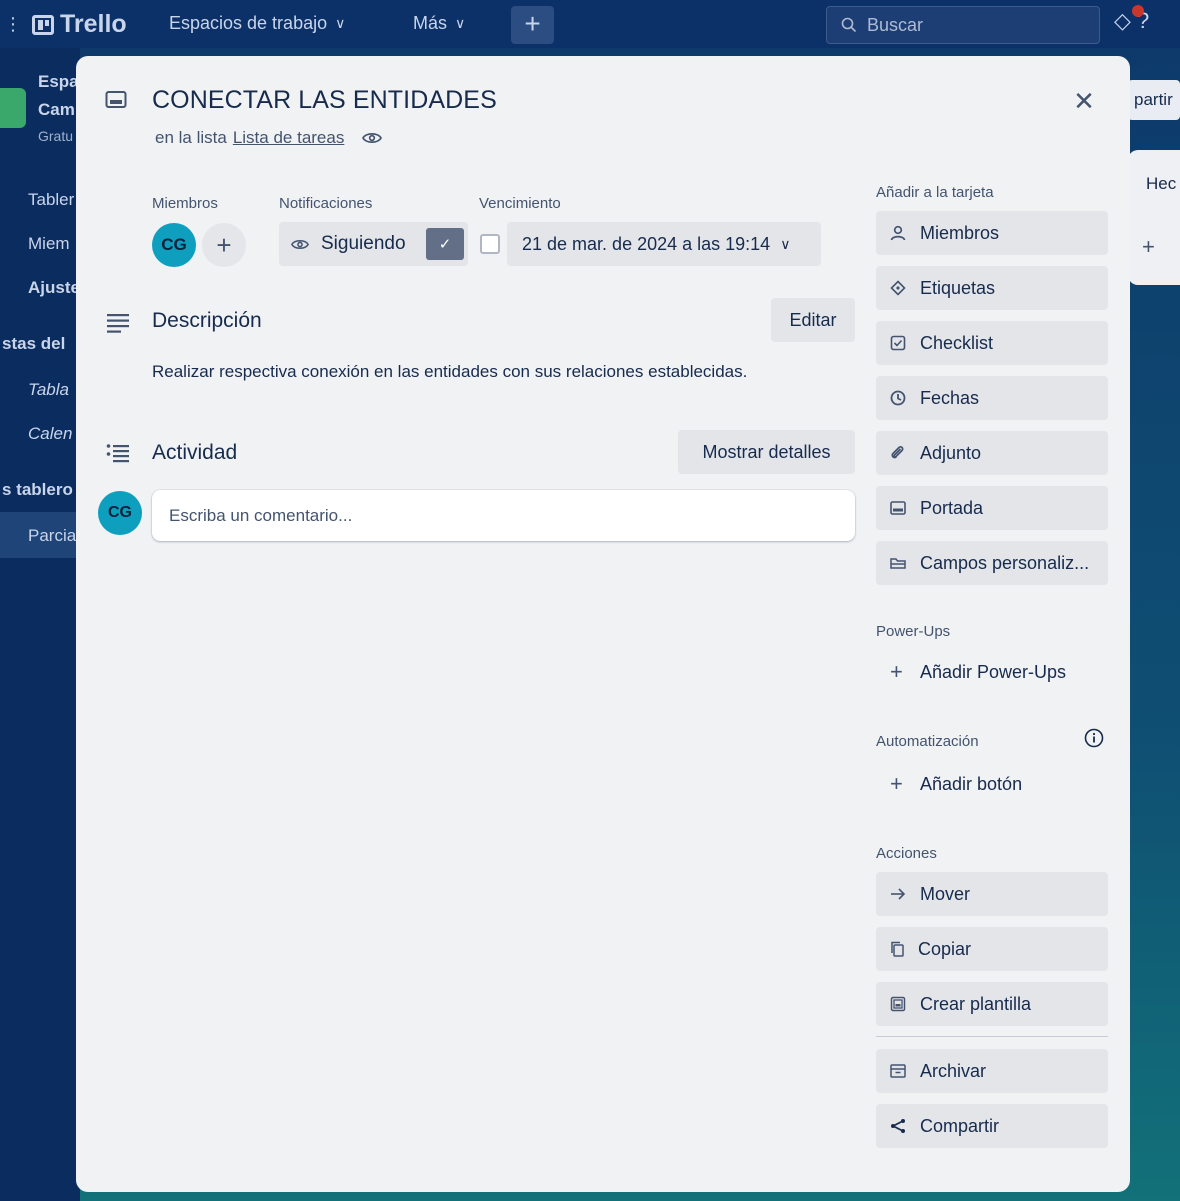 Image resolution: width=1180 pixels, height=1201 pixels. I want to click on due-complete-checkbox, so click(490, 244).